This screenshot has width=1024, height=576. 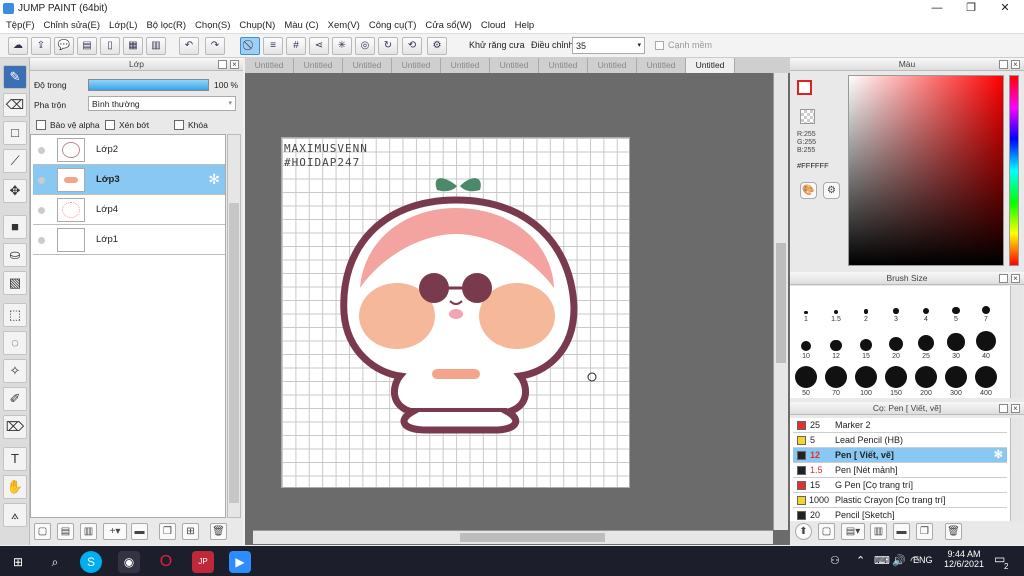 What do you see at coordinates (899, 560) in the screenshot?
I see `volume-icon: 🔊` at bounding box center [899, 560].